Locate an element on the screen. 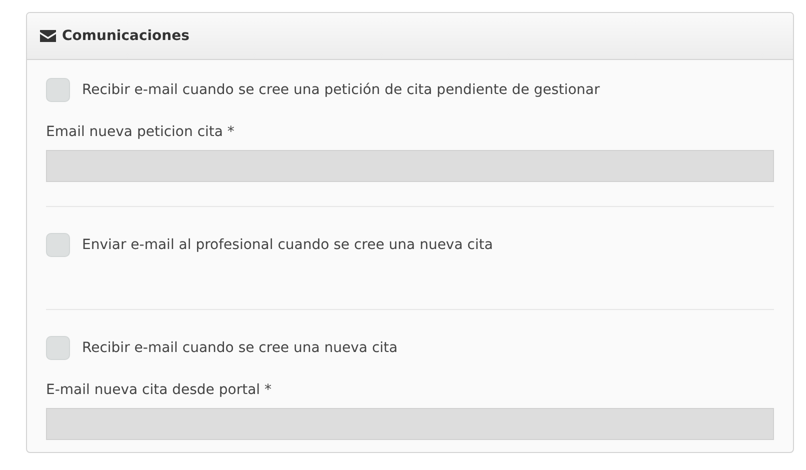  panel-title: Comunicaciones is located at coordinates (126, 36).